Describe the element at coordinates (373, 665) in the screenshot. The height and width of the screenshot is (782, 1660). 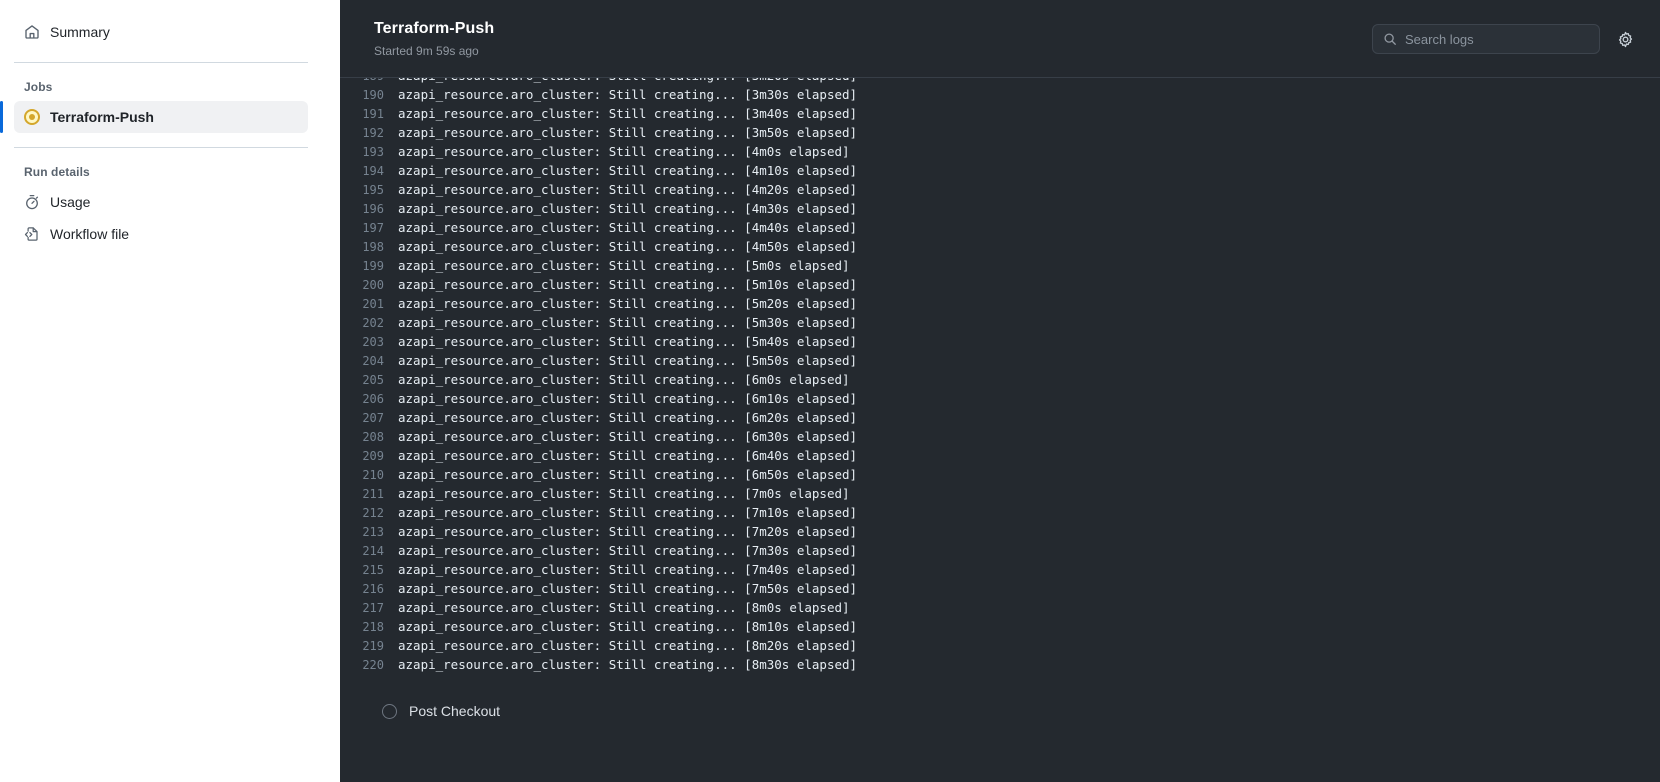
I see `log-line-number: 220` at that location.